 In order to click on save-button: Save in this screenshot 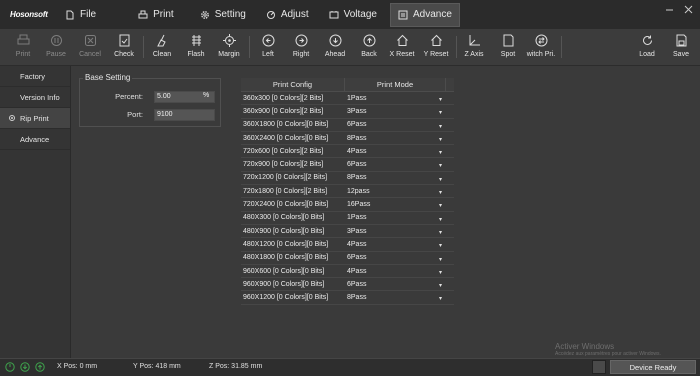, I will do `click(681, 48)`.